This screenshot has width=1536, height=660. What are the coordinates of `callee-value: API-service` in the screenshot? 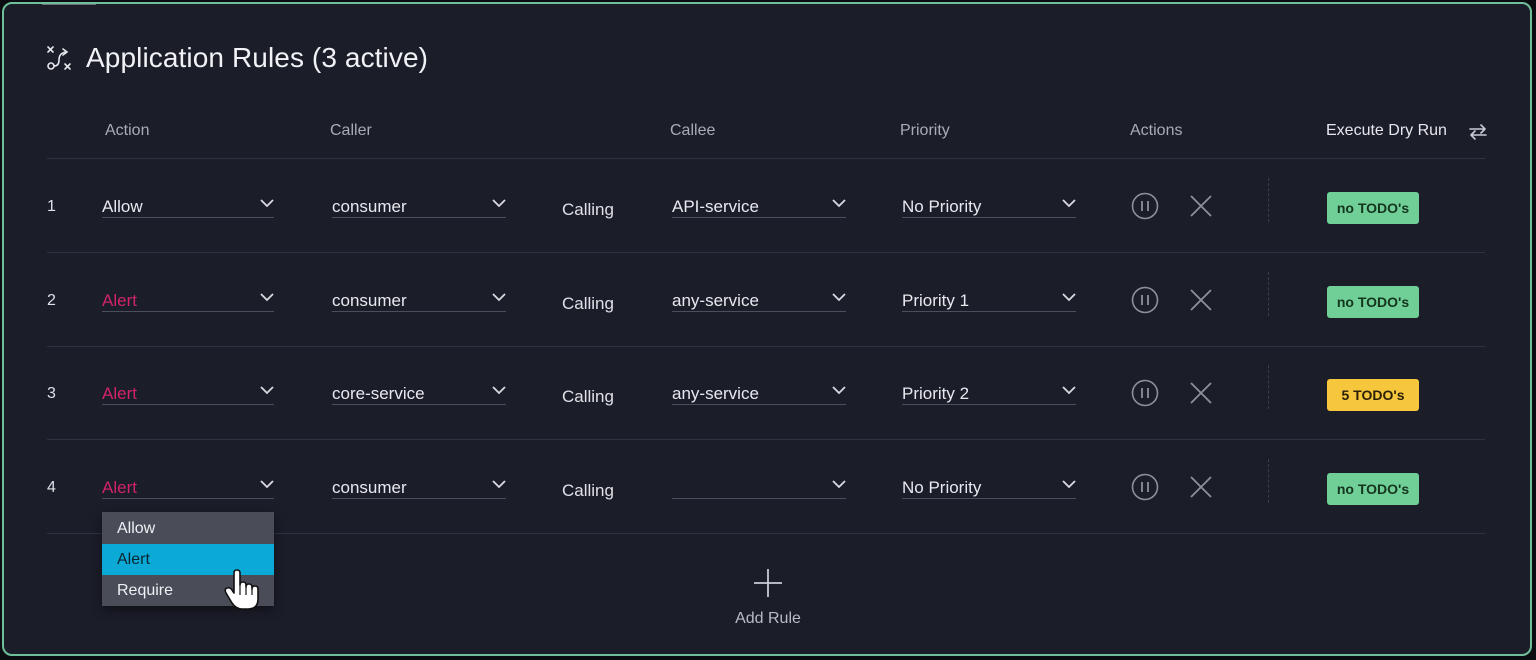 It's located at (715, 206).